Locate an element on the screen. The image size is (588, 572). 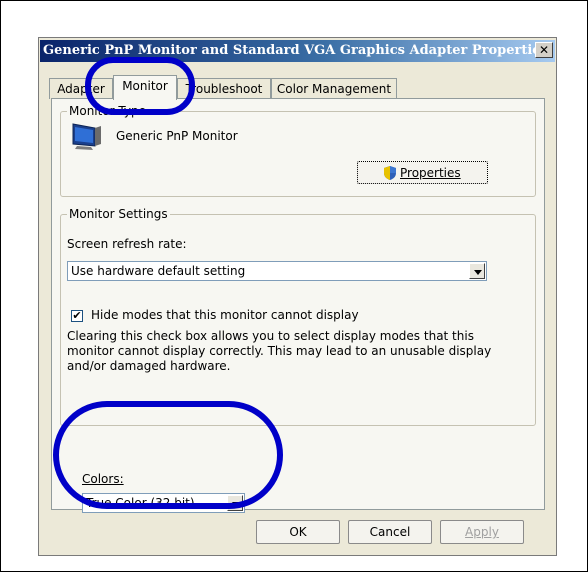
apply-label: Apply is located at coordinates (482, 532).